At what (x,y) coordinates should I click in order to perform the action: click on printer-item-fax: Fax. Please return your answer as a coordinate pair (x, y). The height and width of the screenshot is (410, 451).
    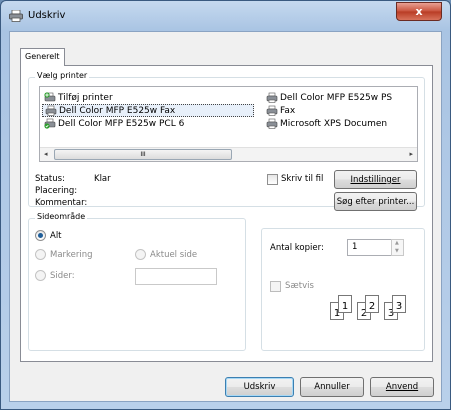
    Looking at the image, I should click on (280, 110).